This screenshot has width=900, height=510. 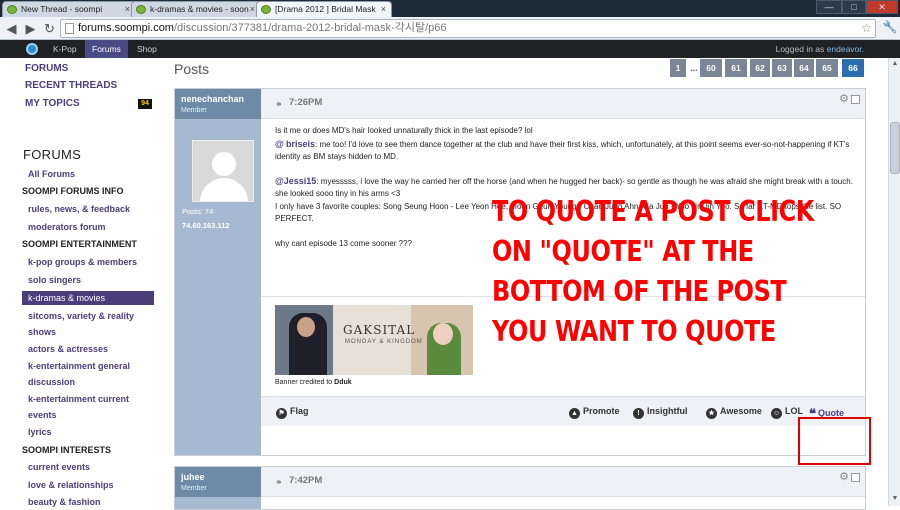 I want to click on sidebar-forum-link: moderators forum, so click(x=88, y=227).